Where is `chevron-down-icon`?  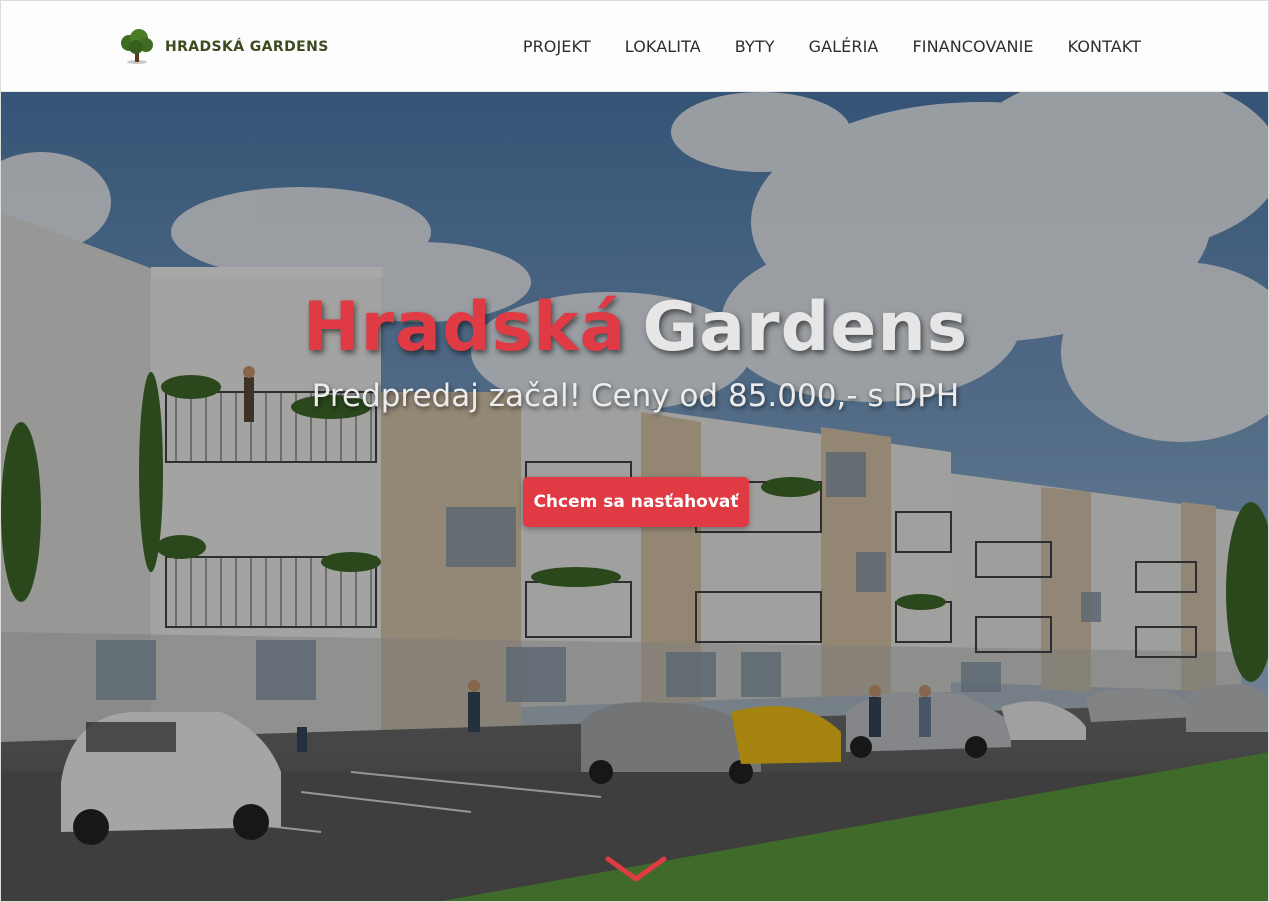 chevron-down-icon is located at coordinates (636, 870).